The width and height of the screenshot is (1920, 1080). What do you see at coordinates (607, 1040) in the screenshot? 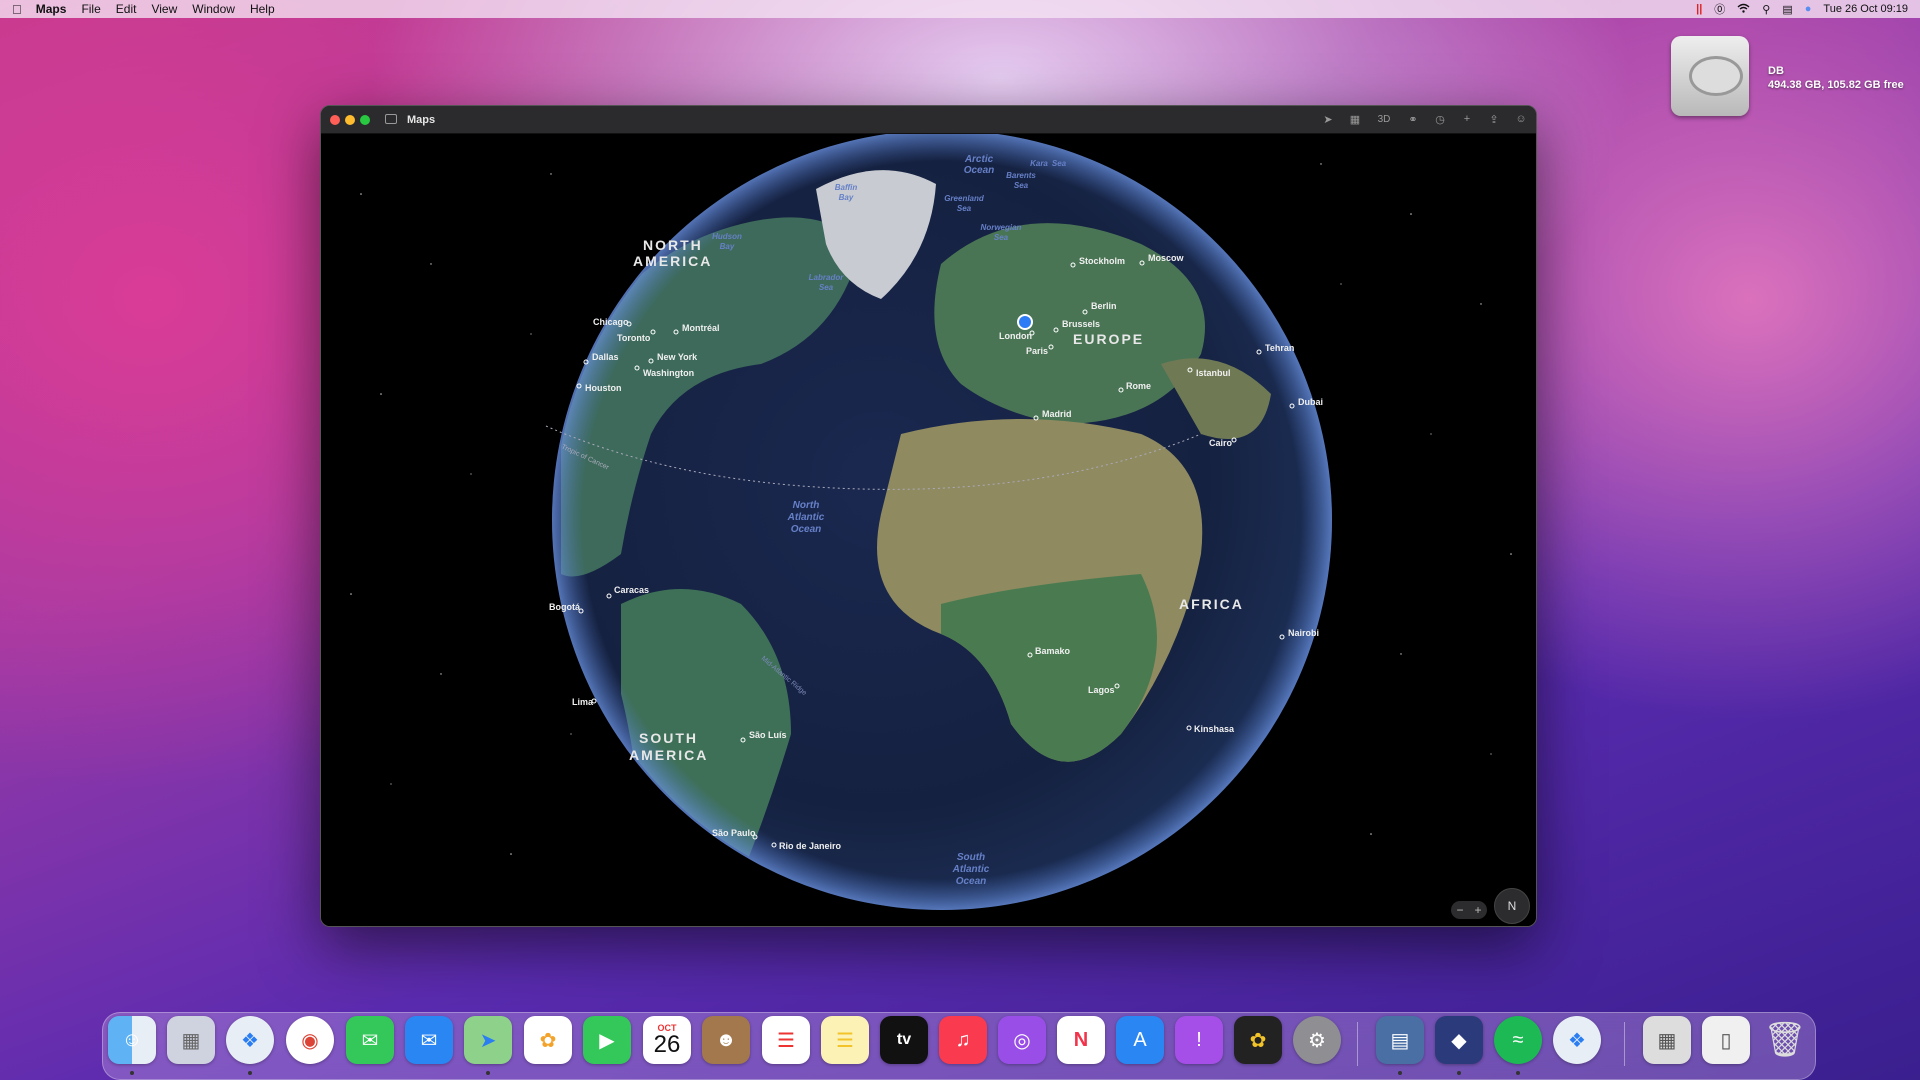
I see `facetime-icon: ▶` at bounding box center [607, 1040].